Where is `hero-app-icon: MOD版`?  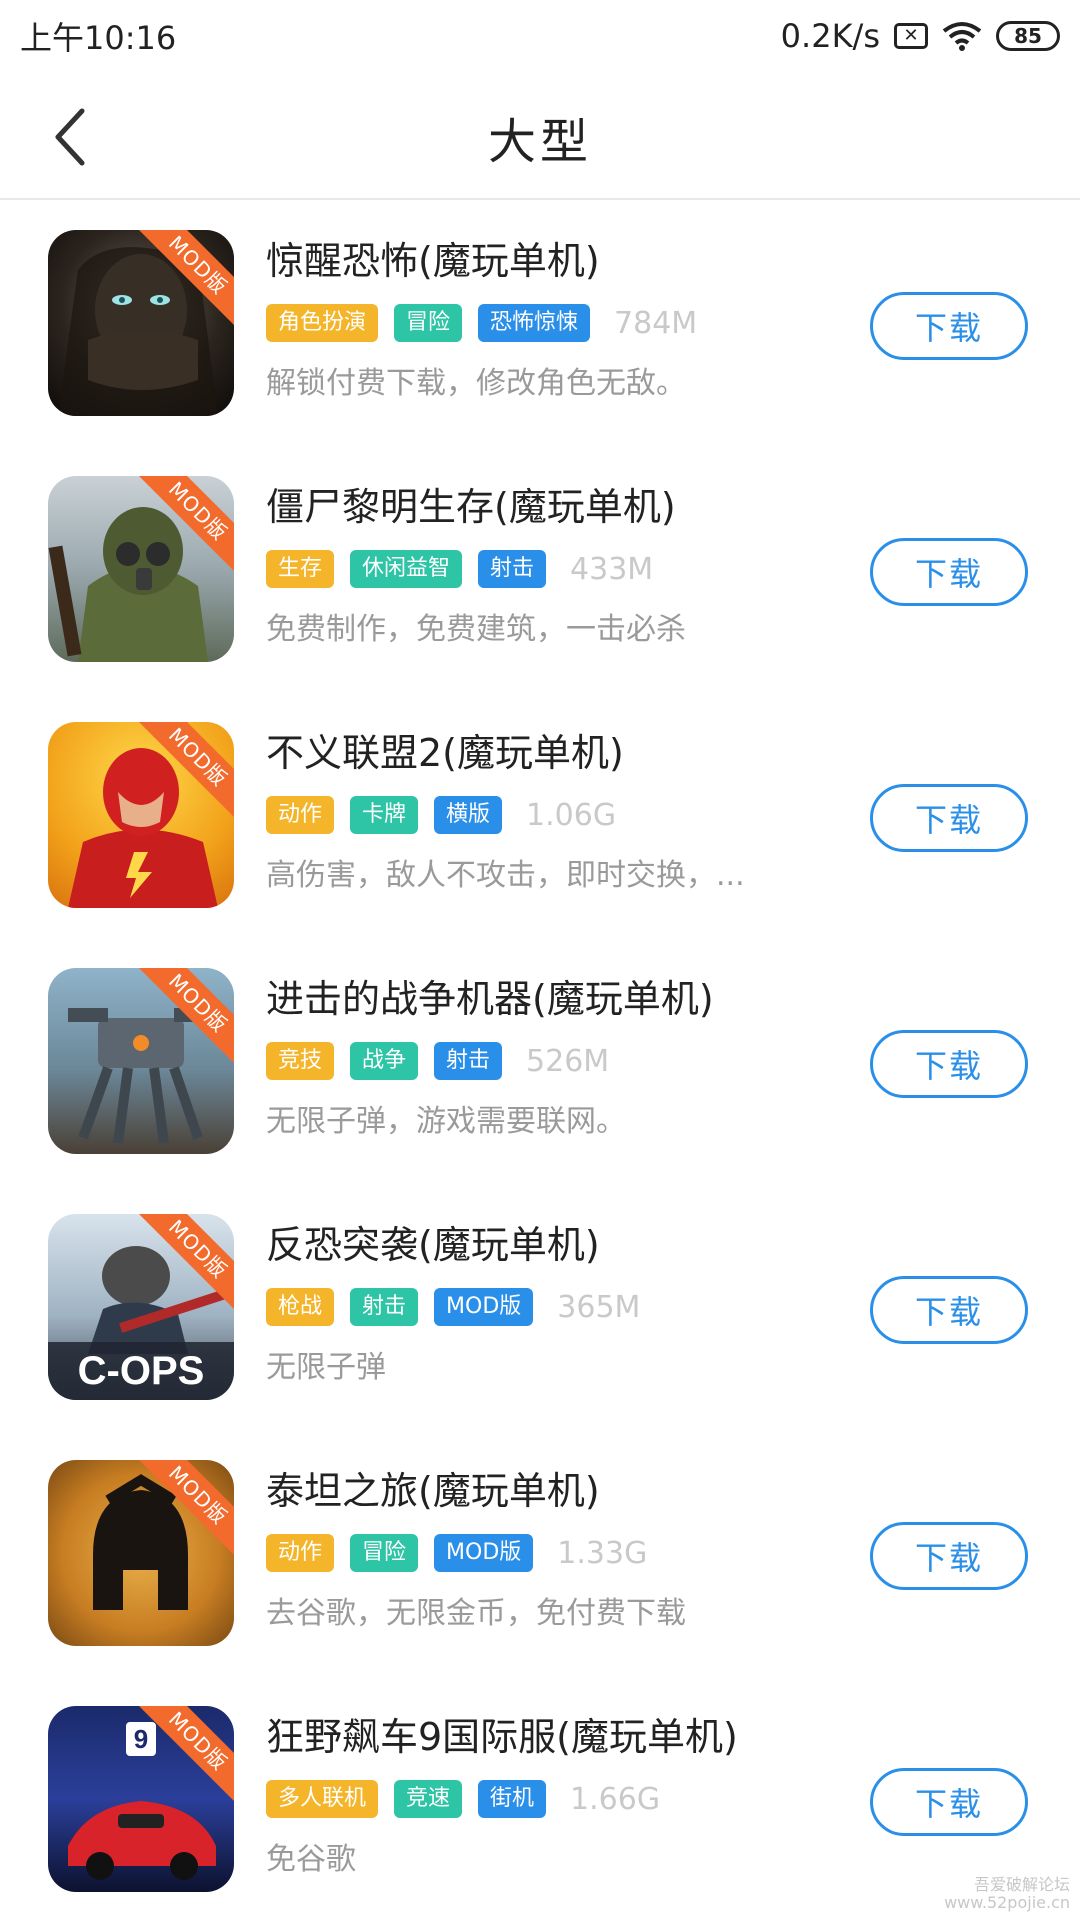 hero-app-icon: MOD版 is located at coordinates (141, 815).